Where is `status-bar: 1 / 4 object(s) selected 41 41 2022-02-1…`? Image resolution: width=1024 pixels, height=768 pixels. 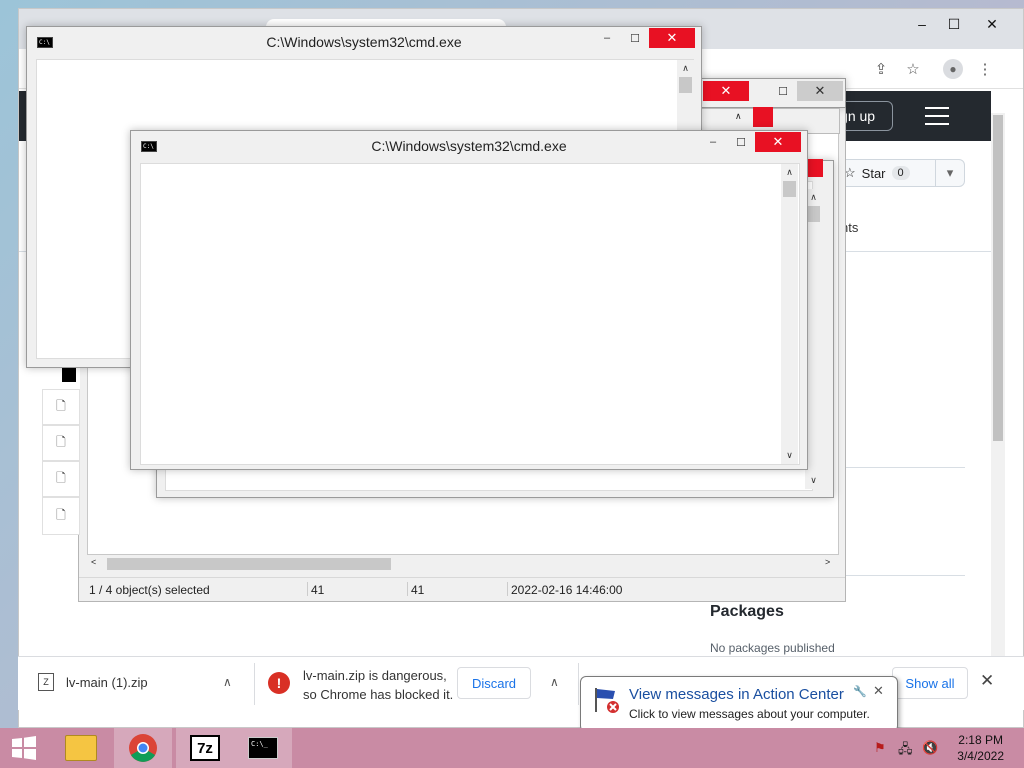 status-bar: 1 / 4 object(s) selected 41 41 2022-02-1… is located at coordinates (462, 589).